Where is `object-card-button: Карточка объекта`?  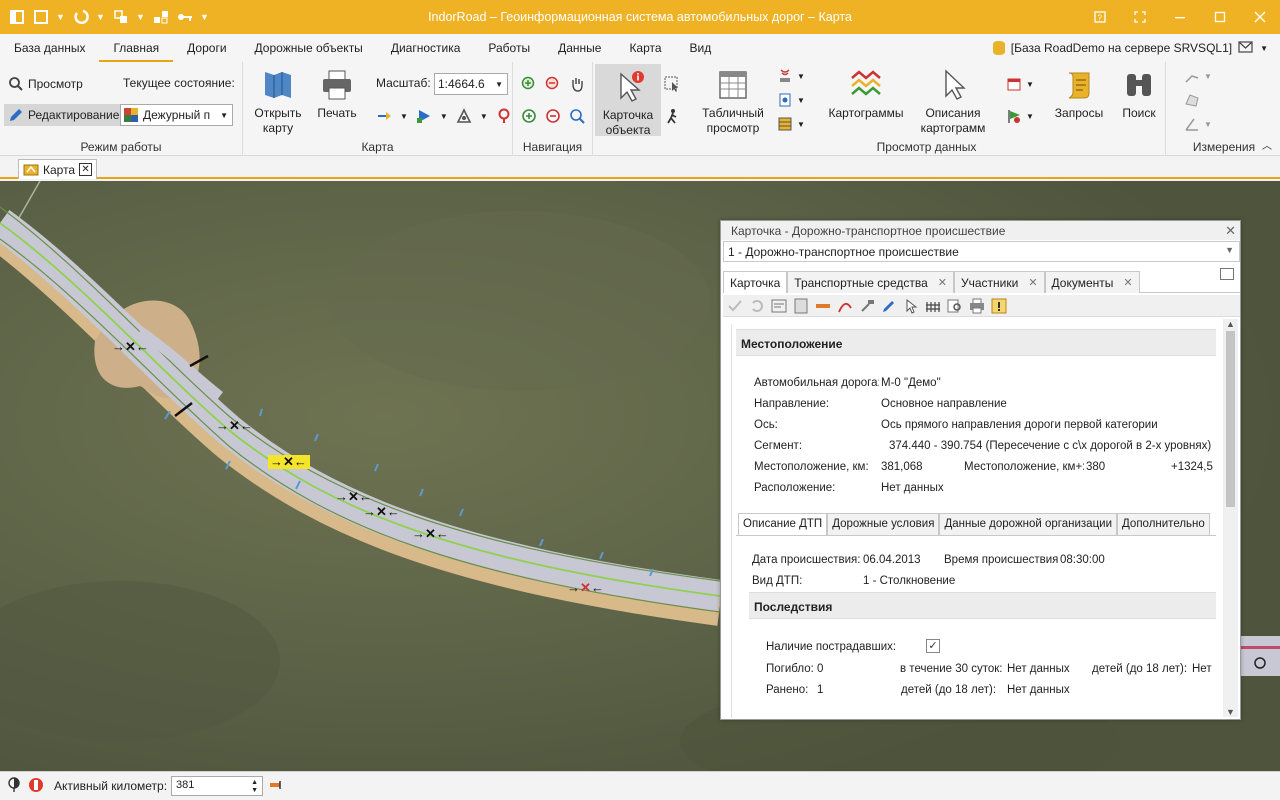
object-card-button: Карточка объекта is located at coordinates (628, 100).